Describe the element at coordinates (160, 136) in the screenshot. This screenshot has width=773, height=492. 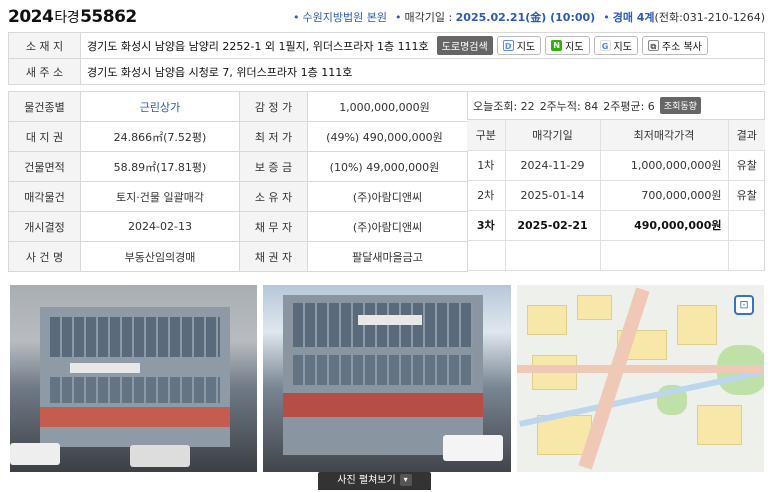
I see `land-right-area: 24.866㎡(7.52평)` at that location.